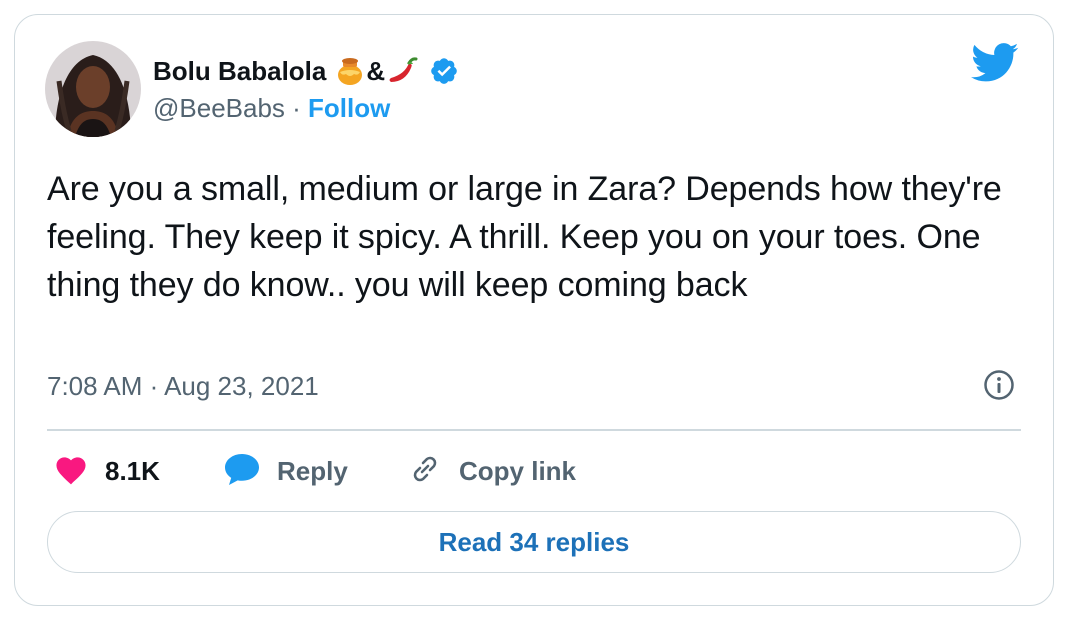  I want to click on divider, so click(534, 430).